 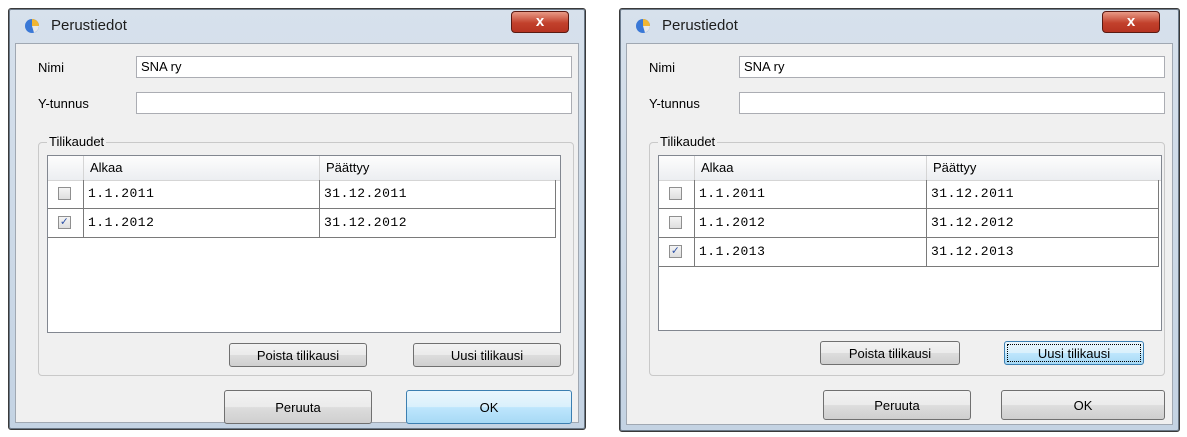 What do you see at coordinates (1043, 252) in the screenshot?
I see `cell-end: 31.12.2013` at bounding box center [1043, 252].